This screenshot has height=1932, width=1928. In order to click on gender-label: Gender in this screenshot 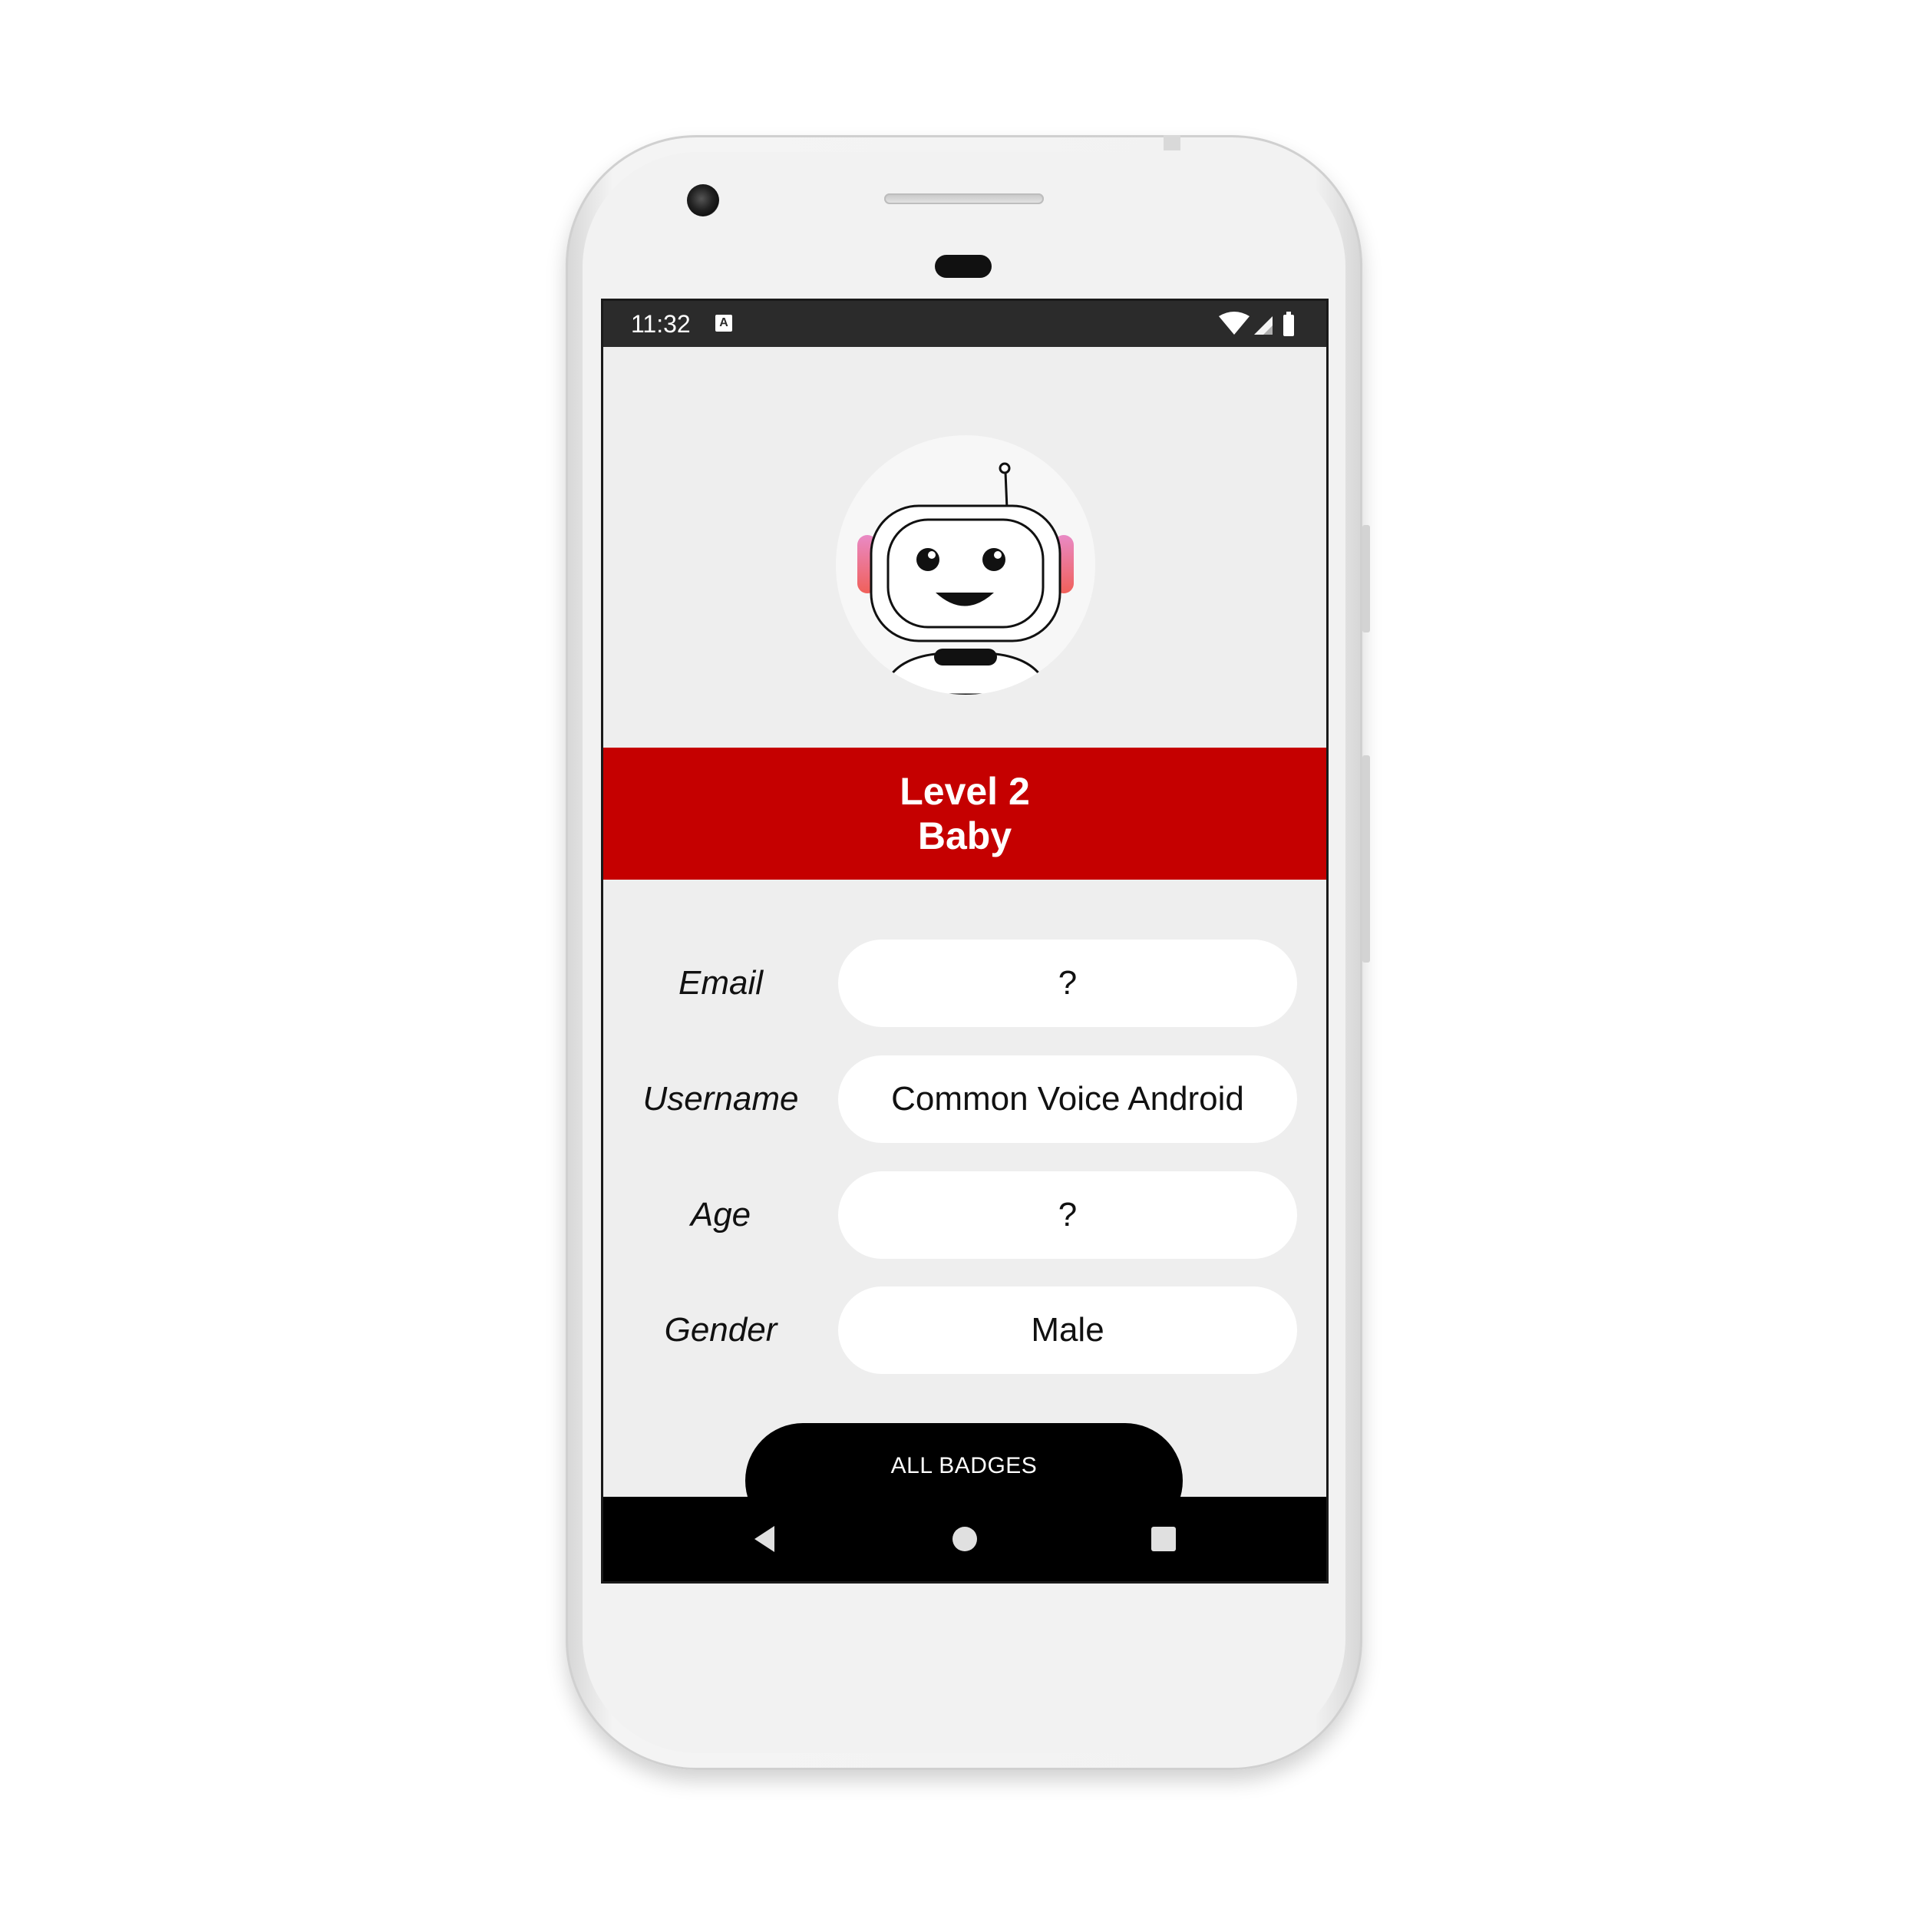, I will do `click(720, 1330)`.